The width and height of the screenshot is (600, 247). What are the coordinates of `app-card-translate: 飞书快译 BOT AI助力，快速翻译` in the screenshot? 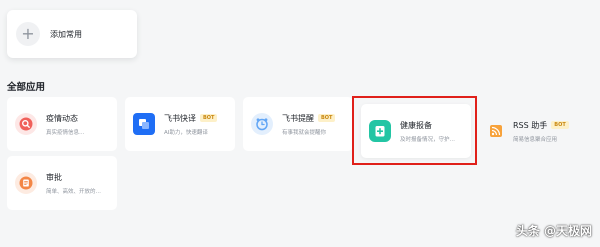 It's located at (180, 124).